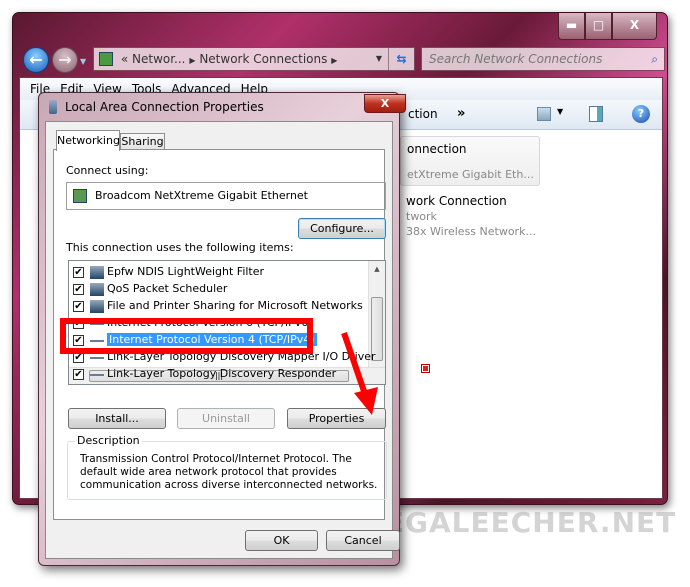  Describe the element at coordinates (88, 140) in the screenshot. I see `tab-networking: Networking` at that location.